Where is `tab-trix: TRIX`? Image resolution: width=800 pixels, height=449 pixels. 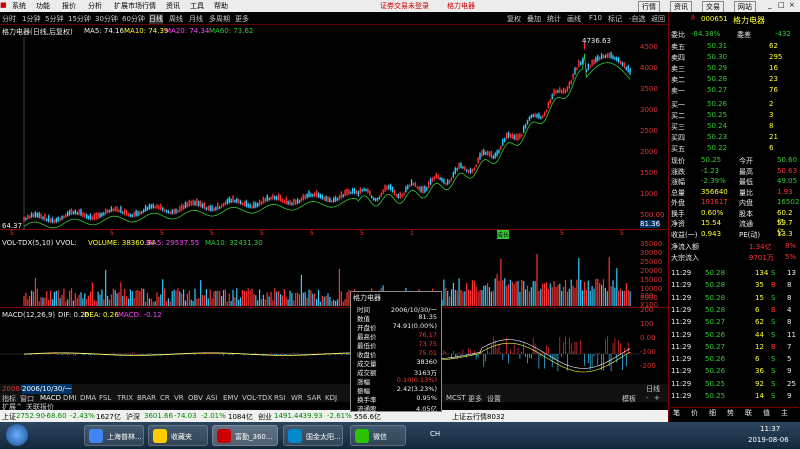 tab-trix: TRIX is located at coordinates (125, 398).